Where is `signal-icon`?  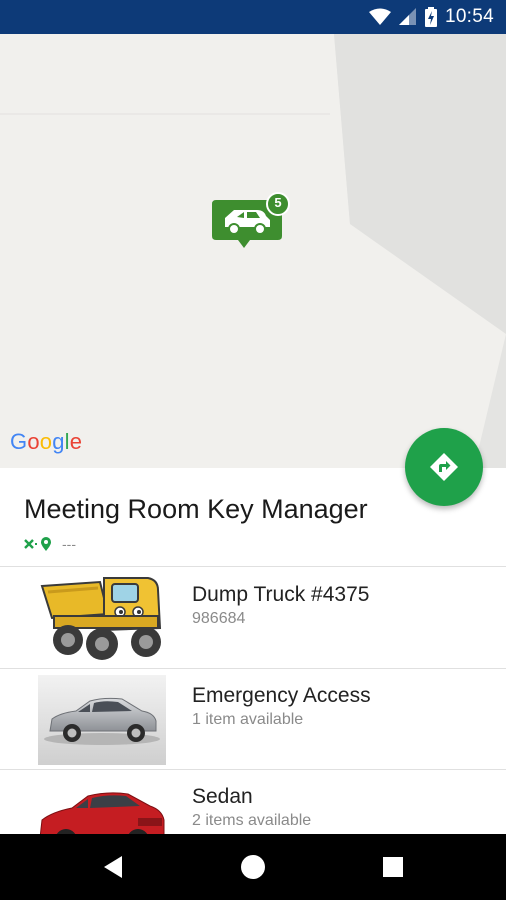 signal-icon is located at coordinates (407, 16).